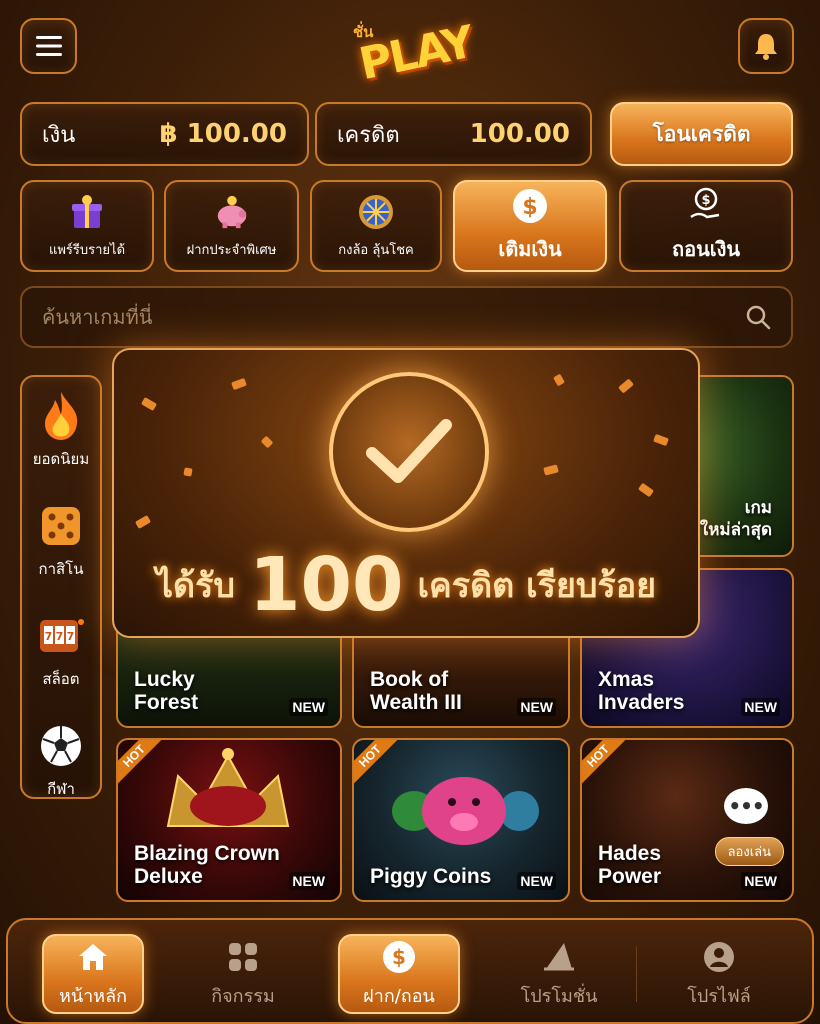  Describe the element at coordinates (641, 691) in the screenshot. I see `game-title: Xmas Invaders` at that location.